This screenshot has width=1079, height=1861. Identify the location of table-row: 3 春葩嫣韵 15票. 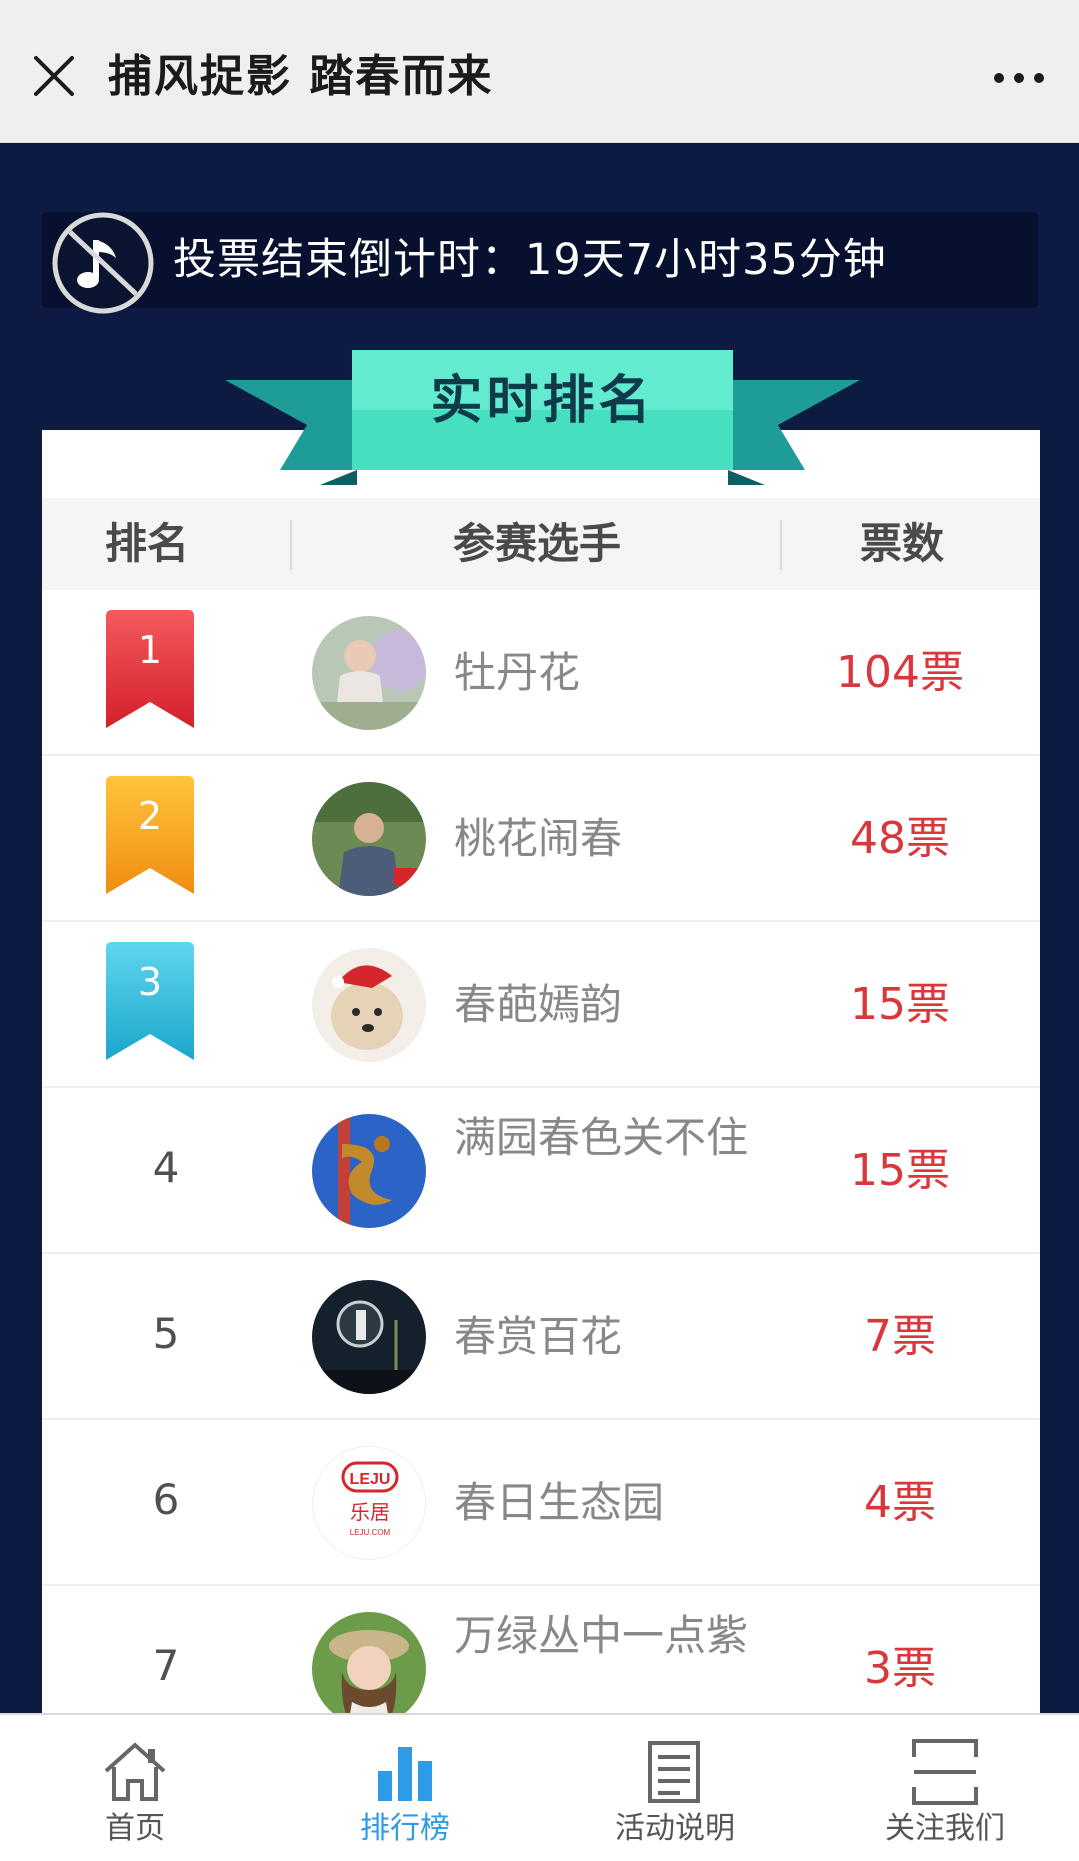
(541, 1005).